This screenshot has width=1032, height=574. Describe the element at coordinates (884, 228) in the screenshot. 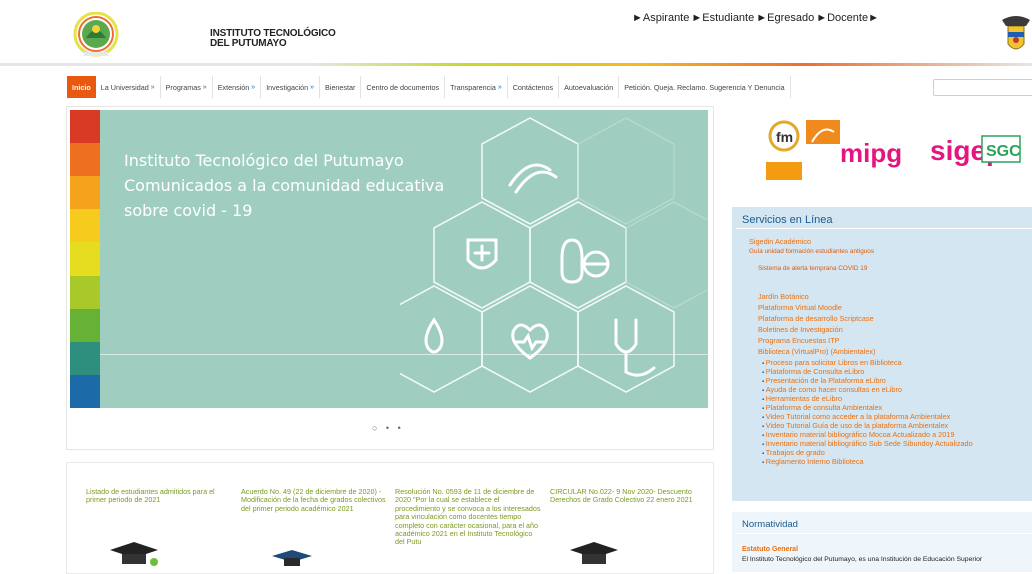

I see `servicios-divider` at that location.